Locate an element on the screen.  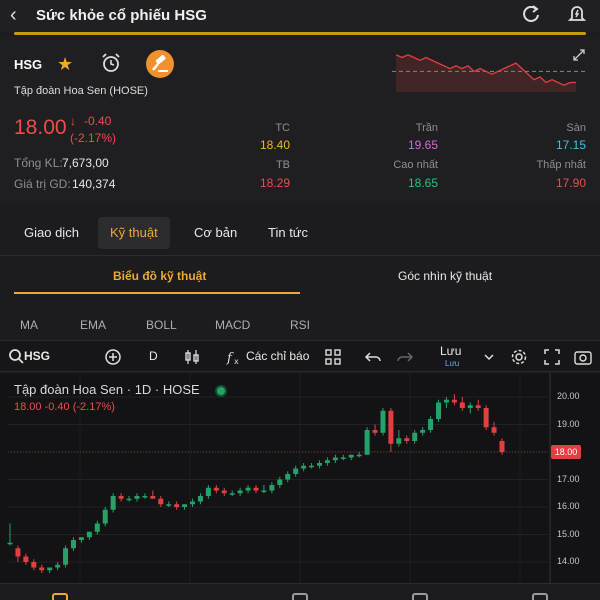
function-fx-icon: f x is located at coordinates (235, 357).